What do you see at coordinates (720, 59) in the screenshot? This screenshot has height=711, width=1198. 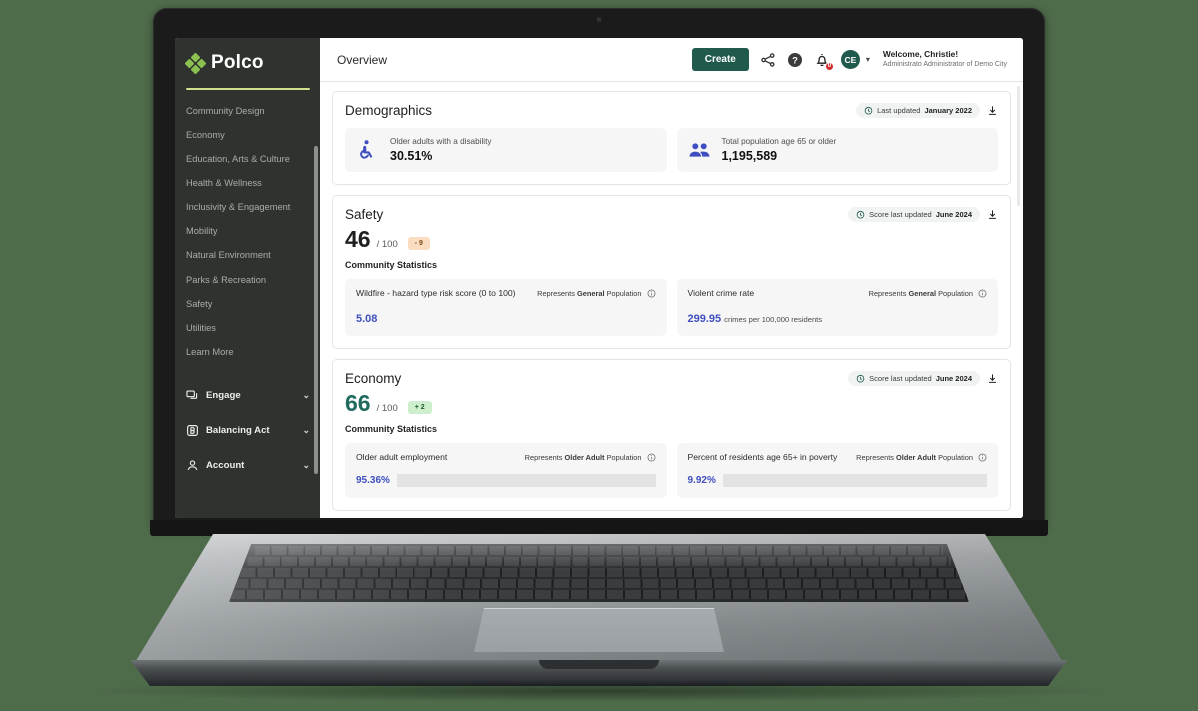 I see `create-button: Create` at bounding box center [720, 59].